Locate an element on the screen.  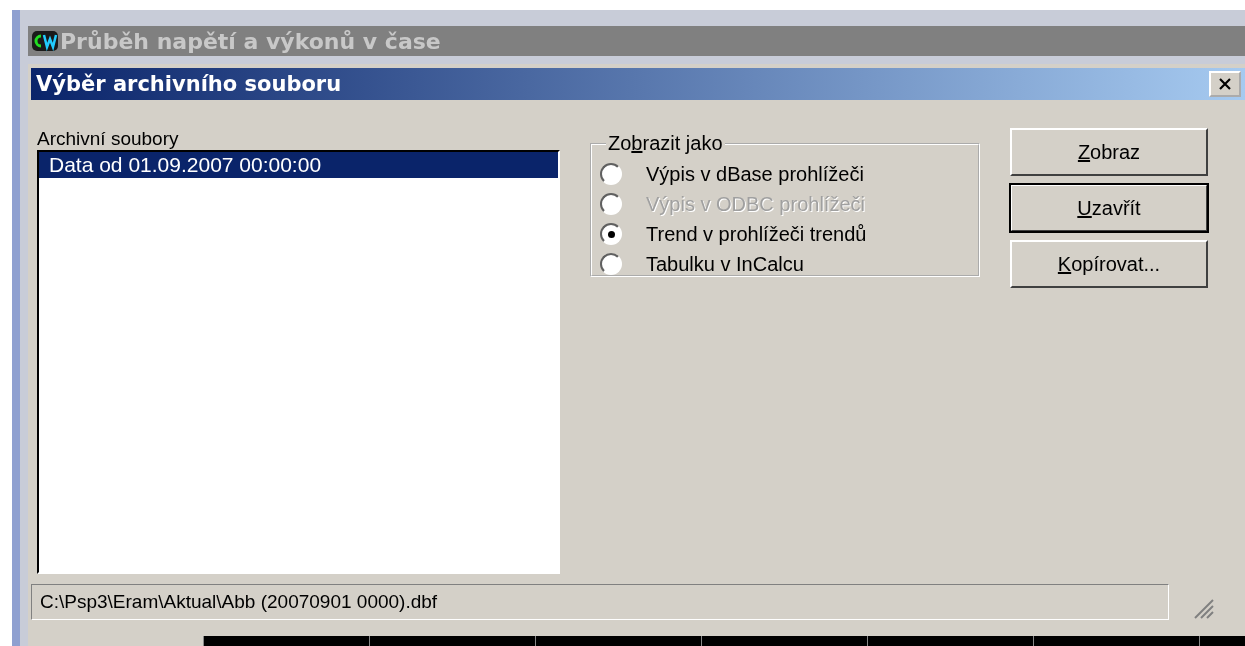
group-label: Zobrazit jako is located at coordinates (665, 143).